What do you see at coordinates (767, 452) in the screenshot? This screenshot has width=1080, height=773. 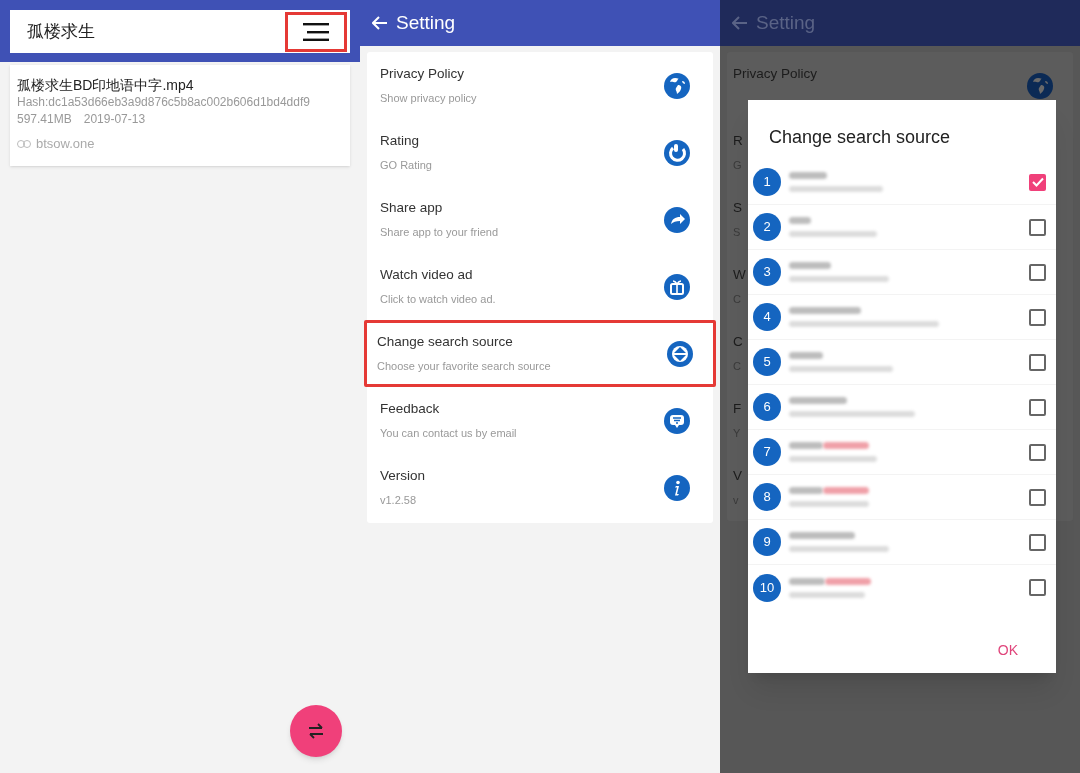 I see `number-badge: 7` at bounding box center [767, 452].